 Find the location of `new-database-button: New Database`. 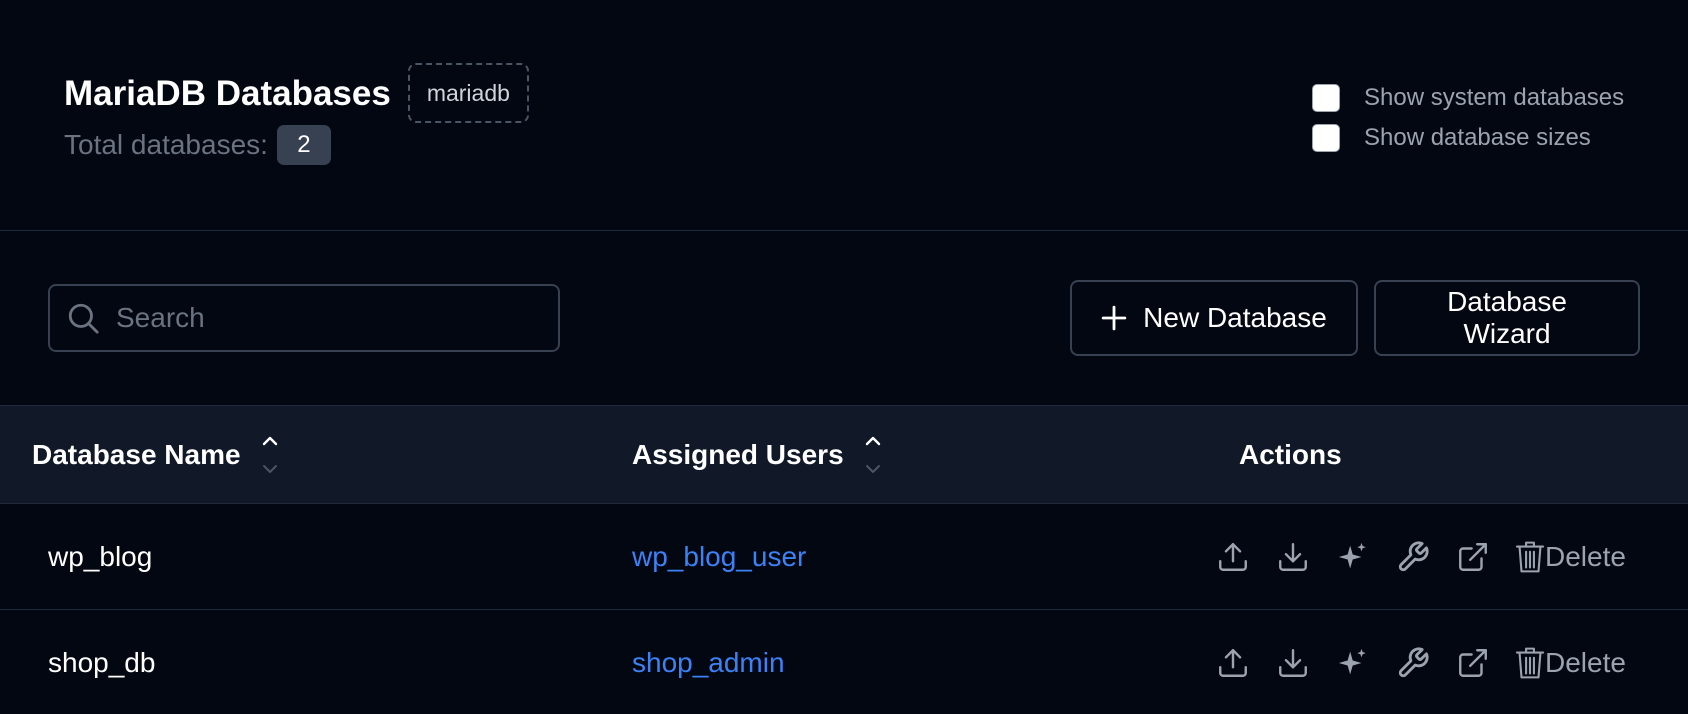

new-database-button: New Database is located at coordinates (1214, 318).